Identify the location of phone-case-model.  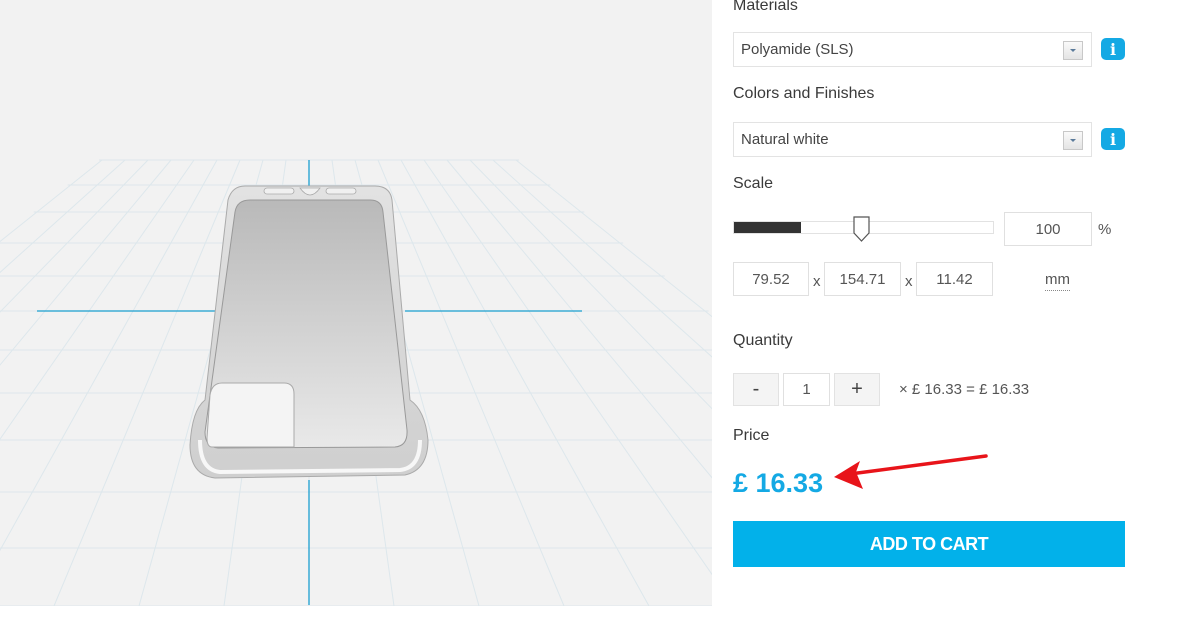
(309, 332).